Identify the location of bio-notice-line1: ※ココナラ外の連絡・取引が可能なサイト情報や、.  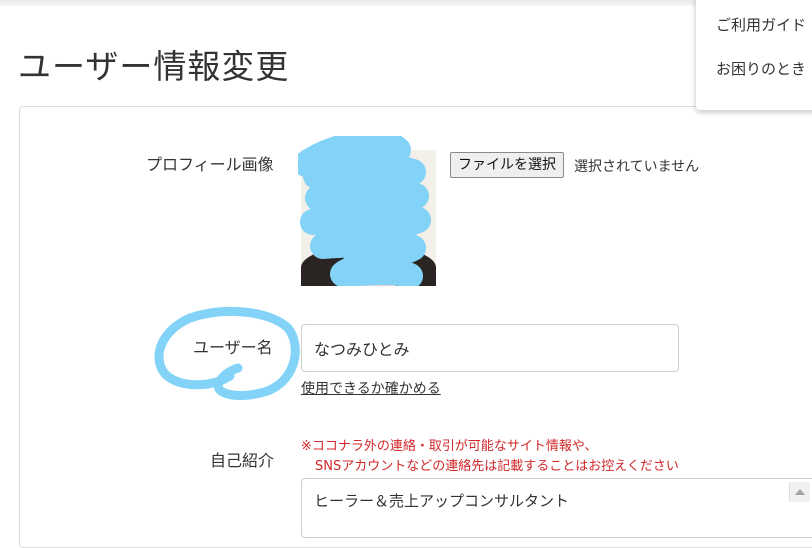
(449, 446).